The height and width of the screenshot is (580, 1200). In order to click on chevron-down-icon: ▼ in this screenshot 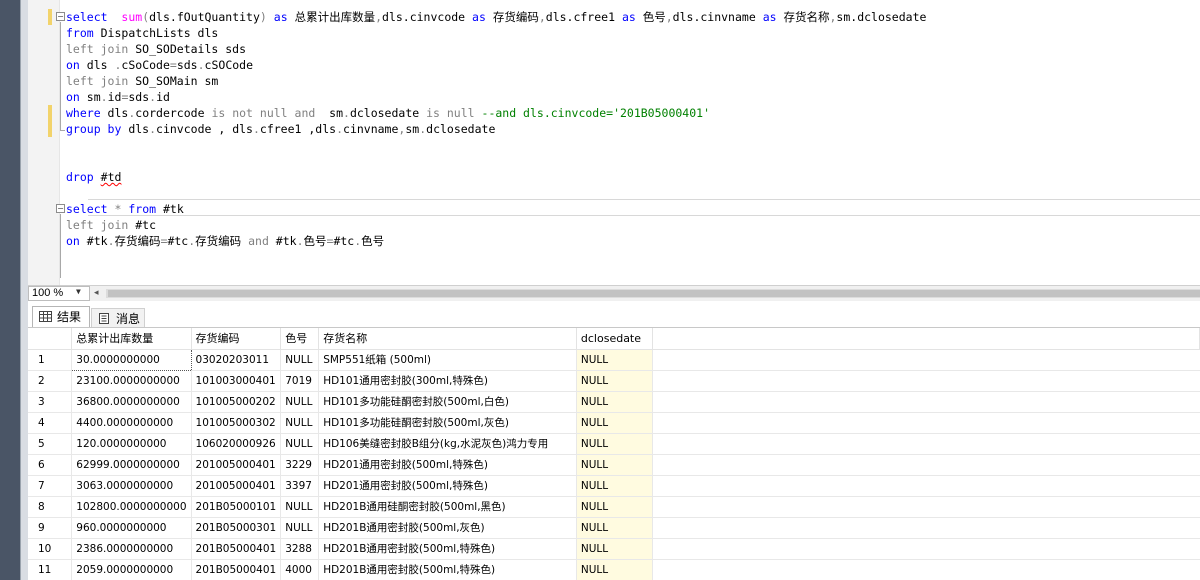, I will do `click(78, 291)`.